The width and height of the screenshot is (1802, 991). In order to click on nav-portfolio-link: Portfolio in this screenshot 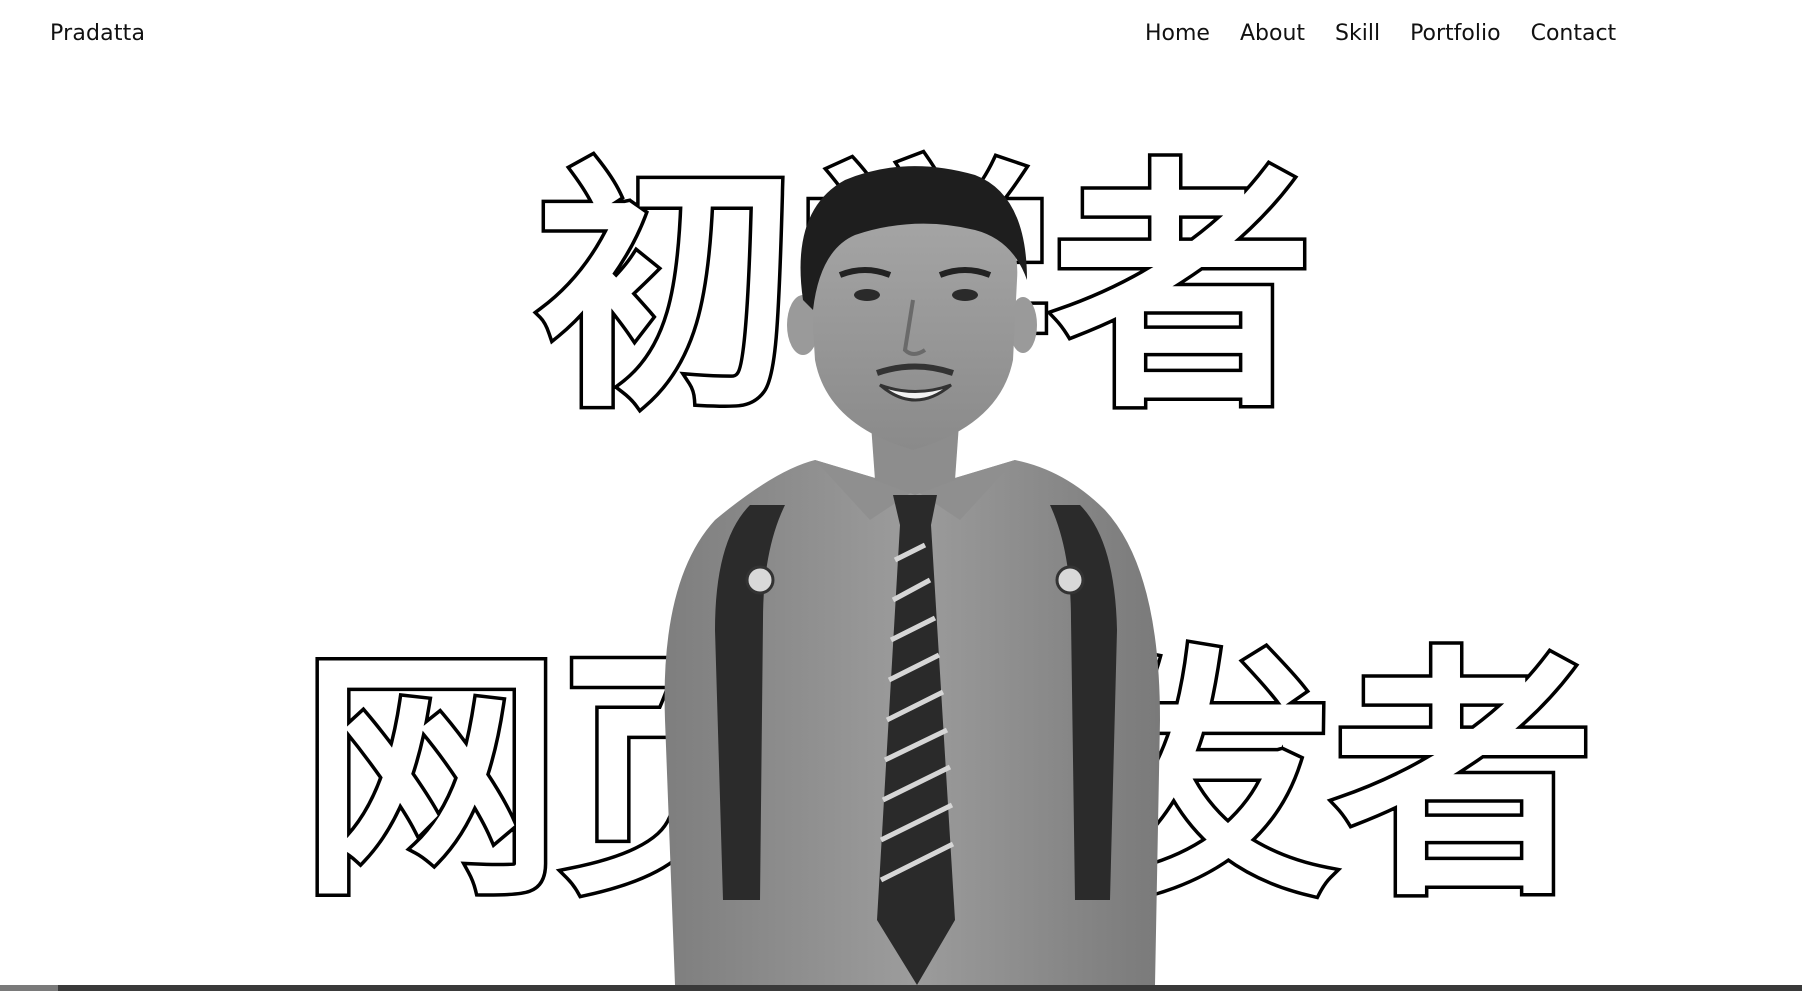, I will do `click(1455, 33)`.